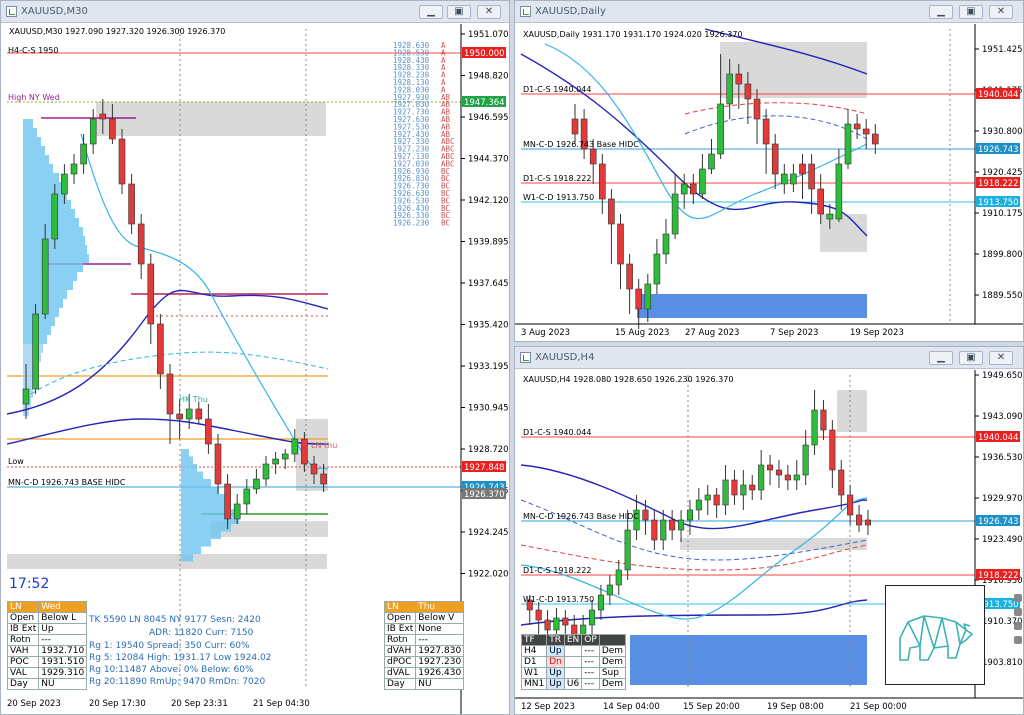  Describe the element at coordinates (769, 358) in the screenshot. I see `h4-titlebar: XAUUSD,H4 ▁ ▣ ✕` at that location.